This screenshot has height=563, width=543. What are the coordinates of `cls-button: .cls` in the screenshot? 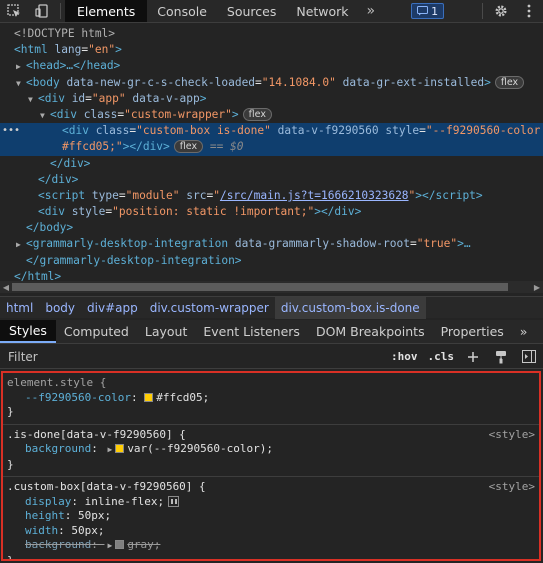 It's located at (441, 356).